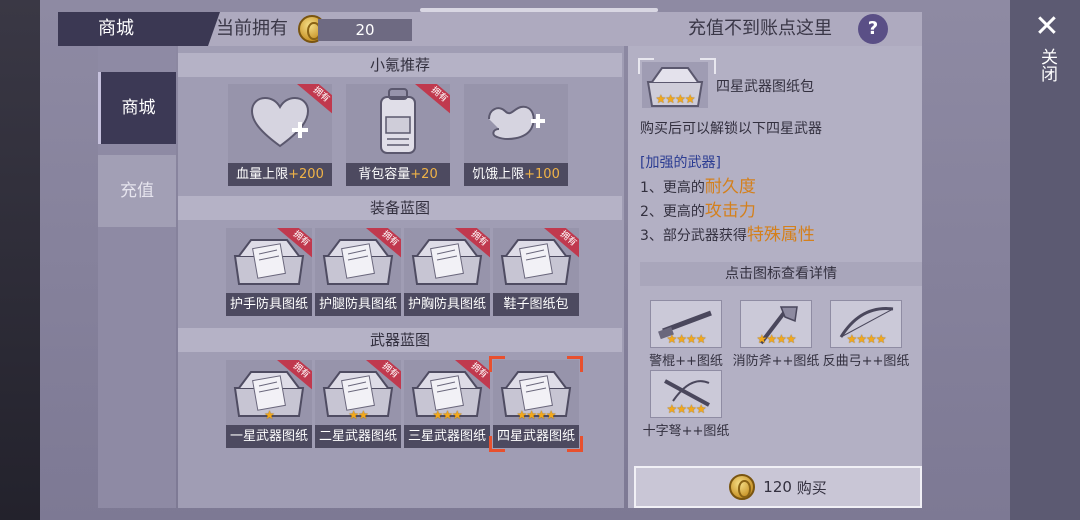 Image resolution: width=1080 pixels, height=520 pixels. Describe the element at coordinates (742, 487) in the screenshot. I see `coin-icon` at that location.